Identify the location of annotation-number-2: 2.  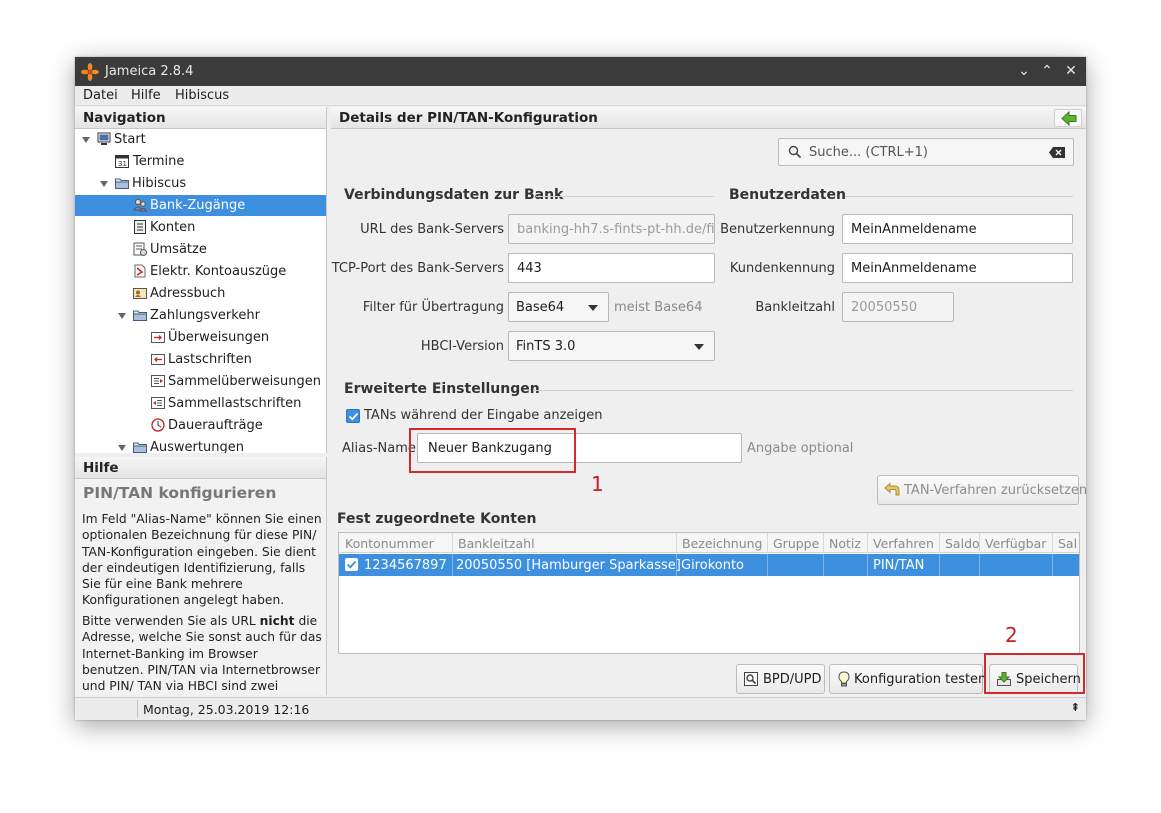
(1011, 635).